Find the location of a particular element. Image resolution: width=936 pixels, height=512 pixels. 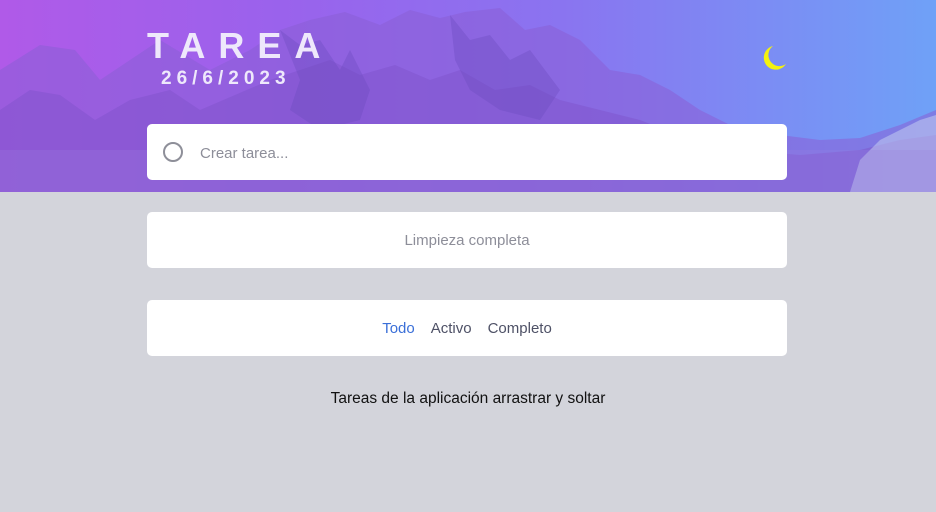

checkbox-circle-icon is located at coordinates (173, 152).